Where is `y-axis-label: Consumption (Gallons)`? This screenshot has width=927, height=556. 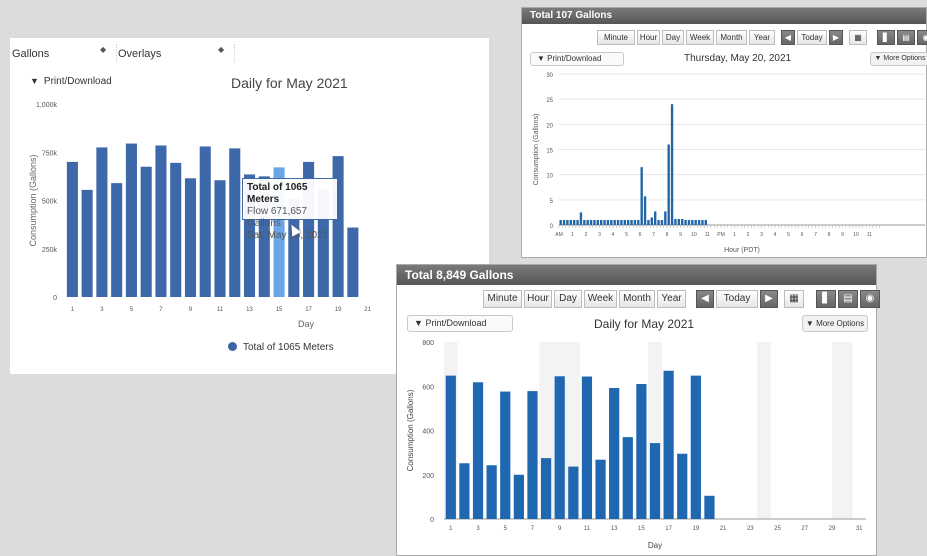
y-axis-label: Consumption (Gallons) is located at coordinates (33, 200).